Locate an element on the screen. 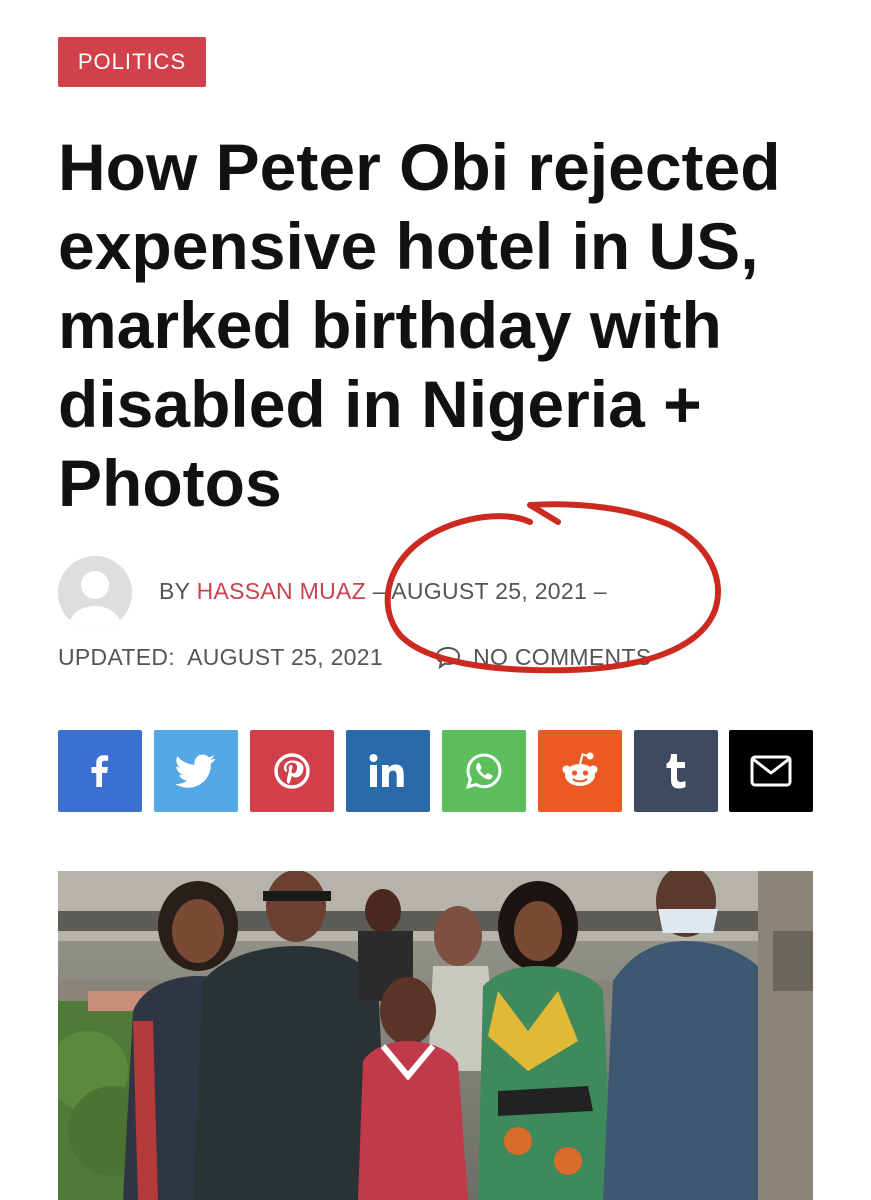  tumblr-icon is located at coordinates (676, 771).